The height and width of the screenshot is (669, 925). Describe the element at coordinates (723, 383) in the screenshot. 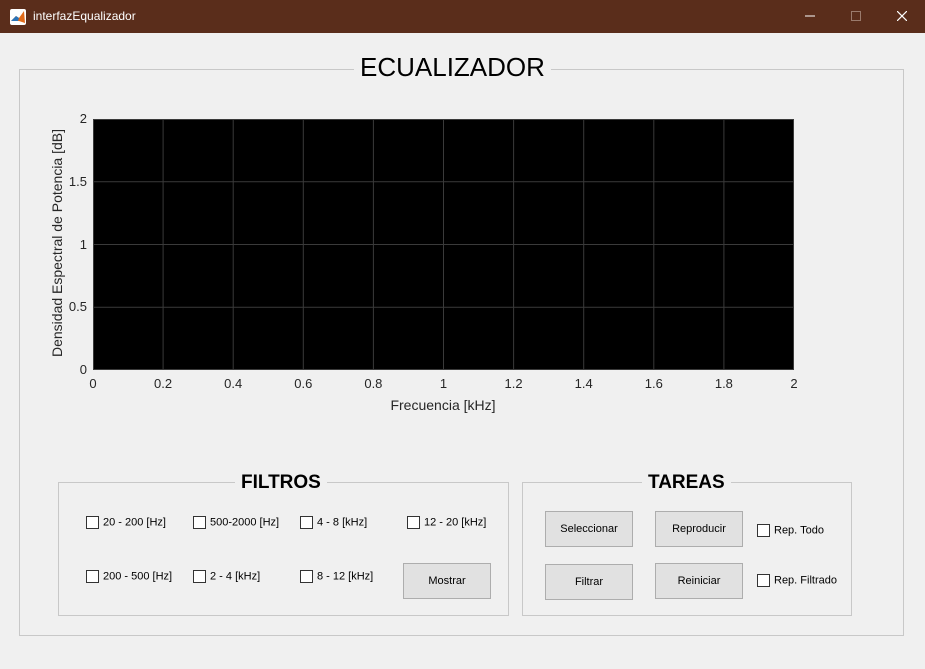

I see `x-tick-label: 1.8` at that location.